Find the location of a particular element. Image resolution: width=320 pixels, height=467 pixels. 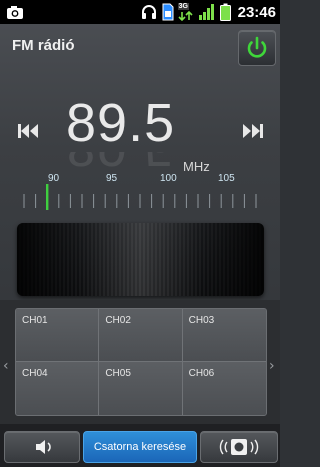

frequency-reflection: 89.5 is located at coordinates (120, 163).